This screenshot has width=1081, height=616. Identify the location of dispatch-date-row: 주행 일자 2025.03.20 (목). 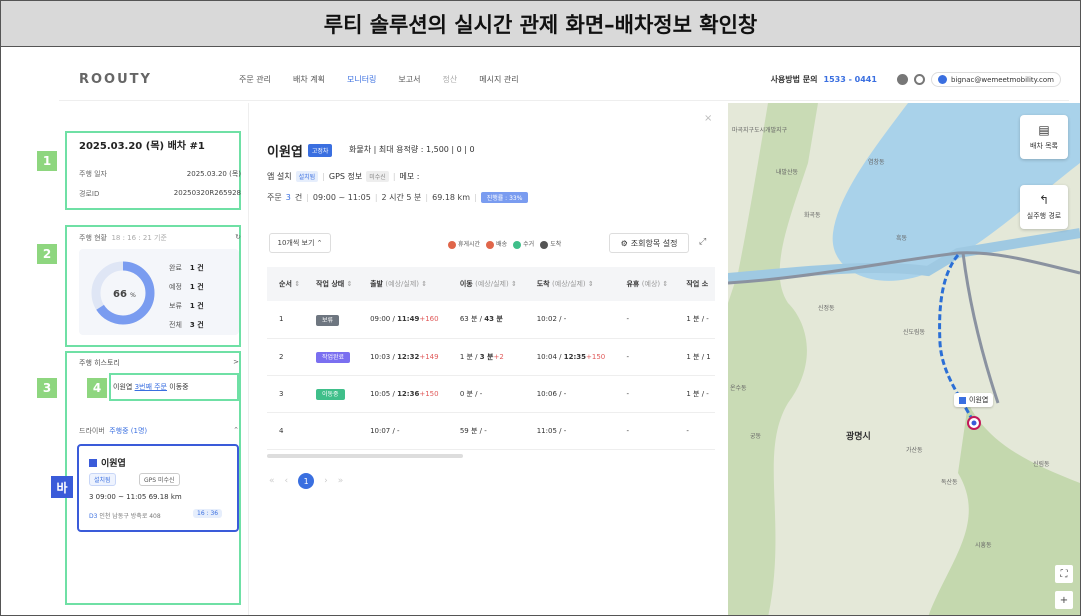
(160, 174).